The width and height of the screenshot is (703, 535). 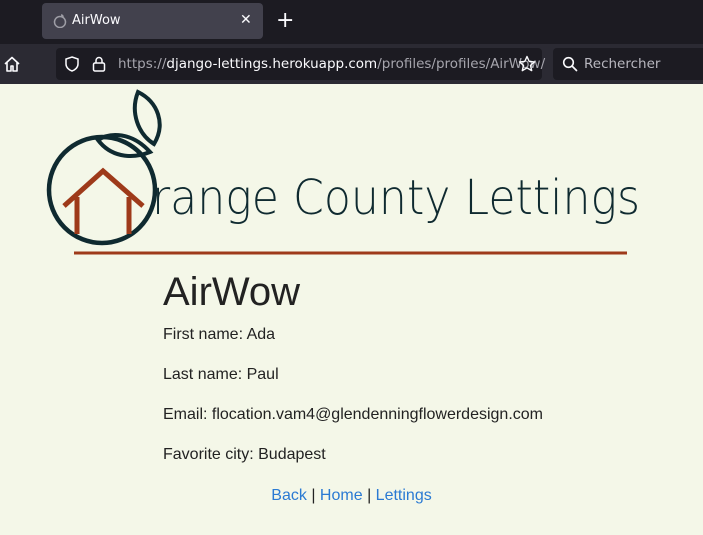 What do you see at coordinates (272, 64) in the screenshot?
I see `url-host: django-lettings.herokuapp.com` at bounding box center [272, 64].